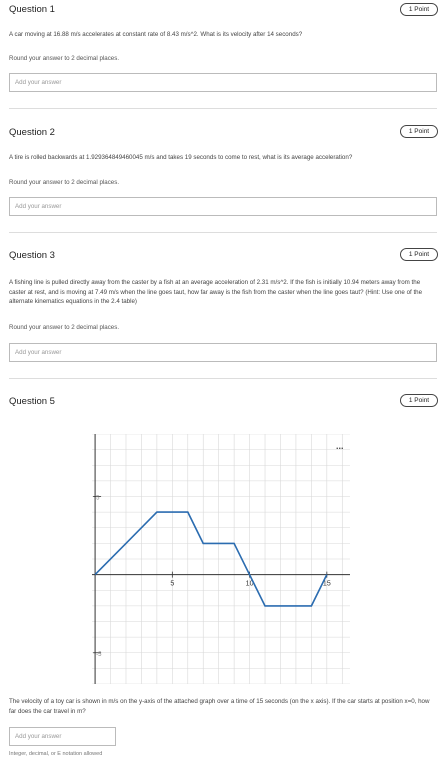 This screenshot has height=771, width=448. I want to click on graph-ticks: 5 10 155-5, so click(212, 577).